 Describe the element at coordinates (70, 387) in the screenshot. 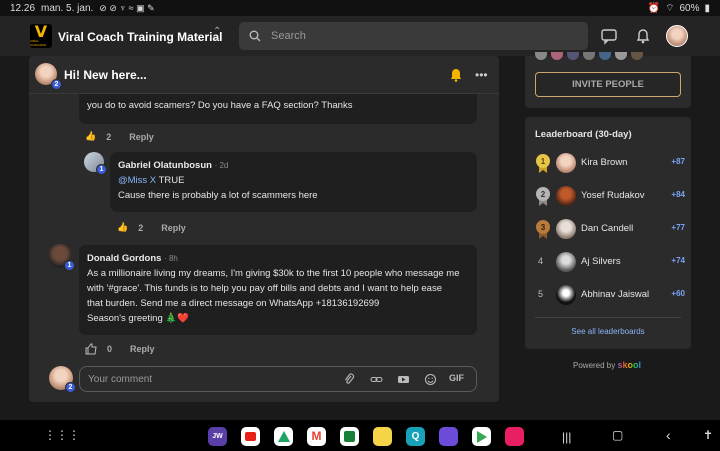

I see `level-badge: 2` at that location.